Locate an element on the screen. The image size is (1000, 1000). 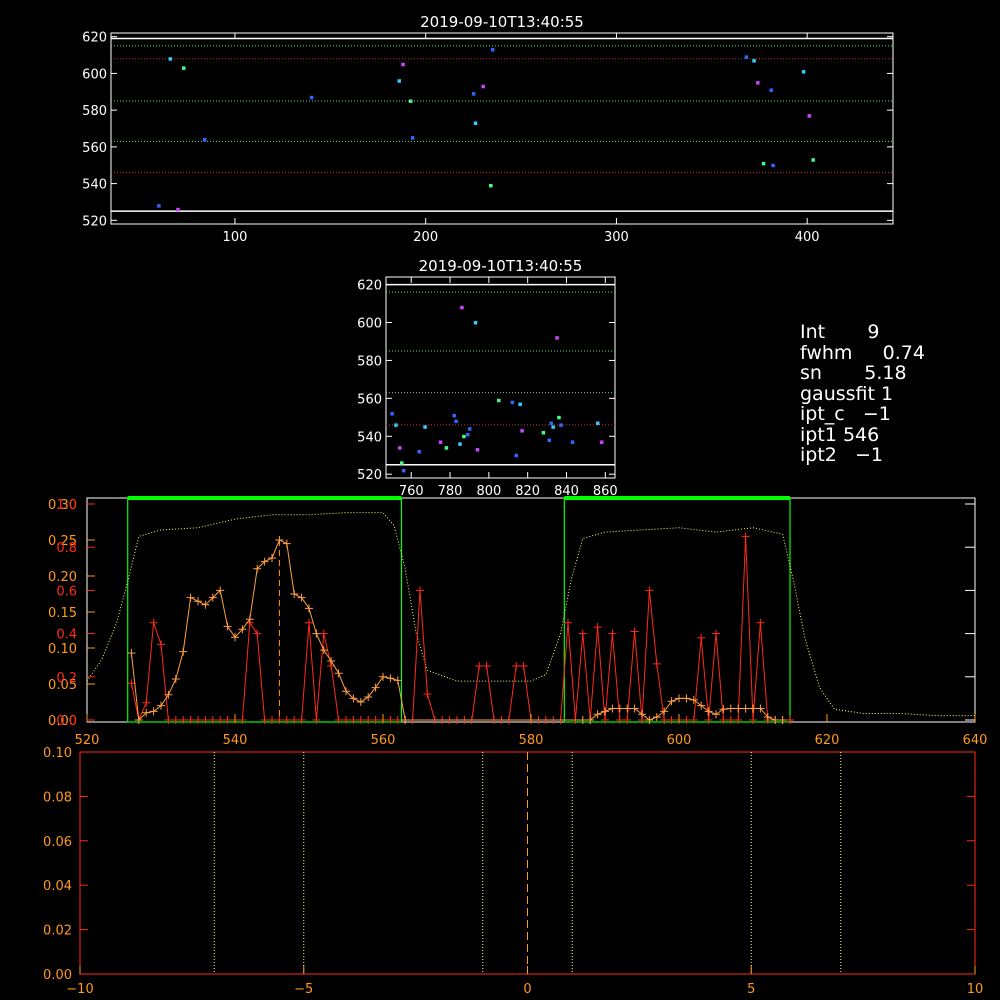
y-tick-label: 0.00 is located at coordinates (57, 975).